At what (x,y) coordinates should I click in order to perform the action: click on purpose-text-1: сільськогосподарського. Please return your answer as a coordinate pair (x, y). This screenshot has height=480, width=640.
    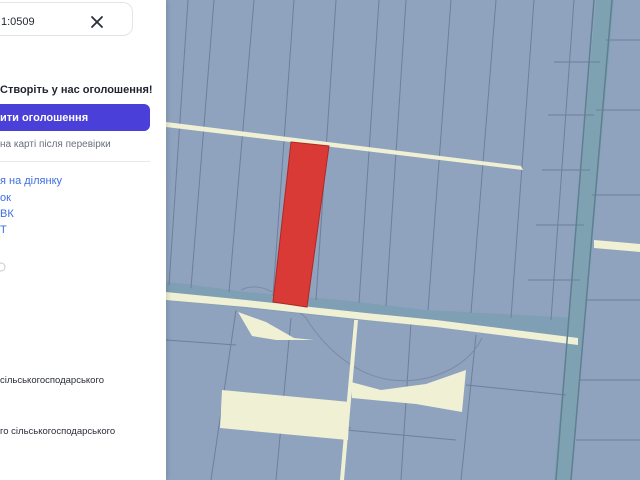
    Looking at the image, I should click on (52, 380).